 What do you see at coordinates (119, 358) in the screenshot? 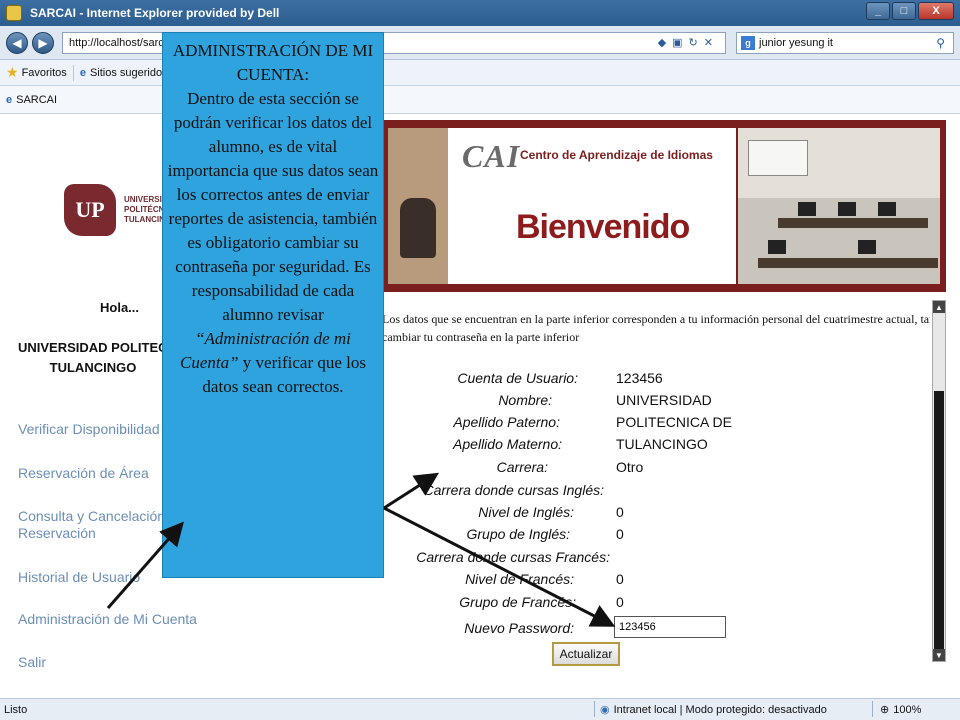
I see `user-name: UNIVERSIDAD POLITECNICA DE TULANCINGO` at bounding box center [119, 358].